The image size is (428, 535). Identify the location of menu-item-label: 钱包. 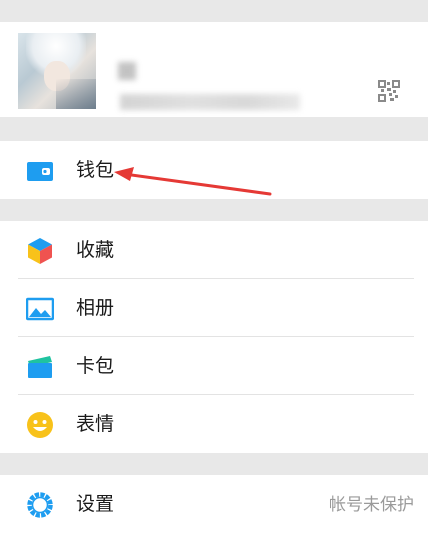
(95, 170).